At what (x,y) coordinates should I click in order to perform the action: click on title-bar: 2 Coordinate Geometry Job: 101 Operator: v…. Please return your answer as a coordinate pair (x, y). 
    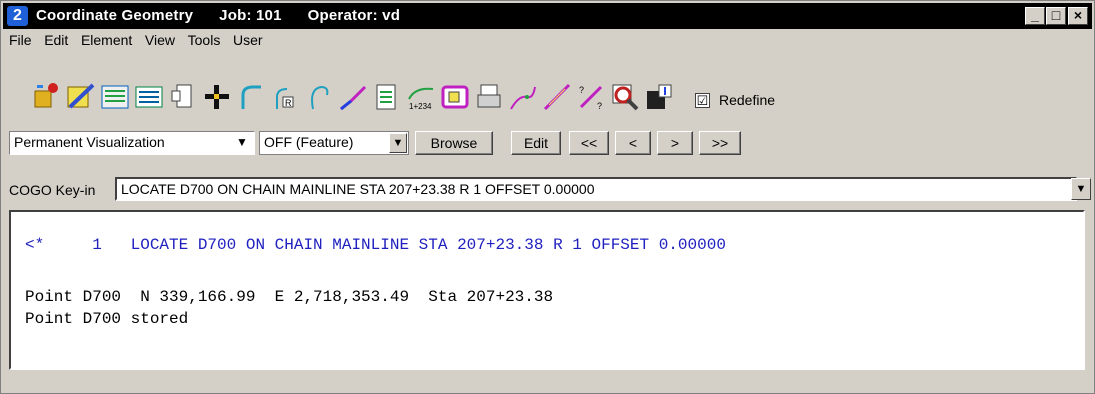
    Looking at the image, I should click on (547, 16).